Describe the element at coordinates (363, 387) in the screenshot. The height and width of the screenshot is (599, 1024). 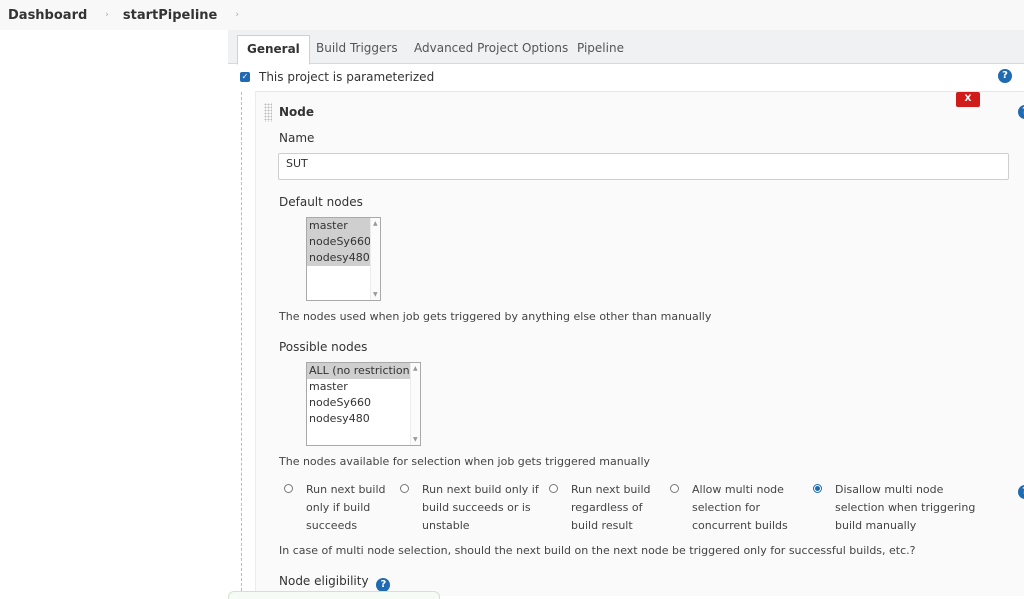
I see `list-option: master` at that location.